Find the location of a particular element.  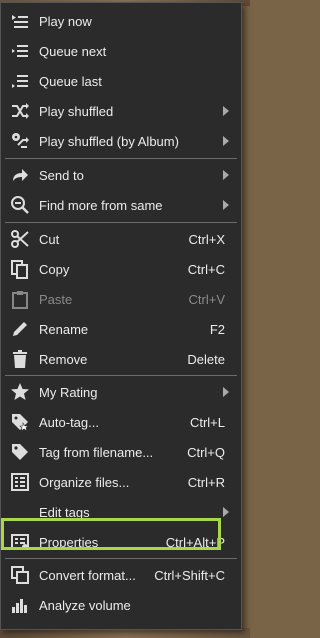

paste-icon is located at coordinates (20, 299).